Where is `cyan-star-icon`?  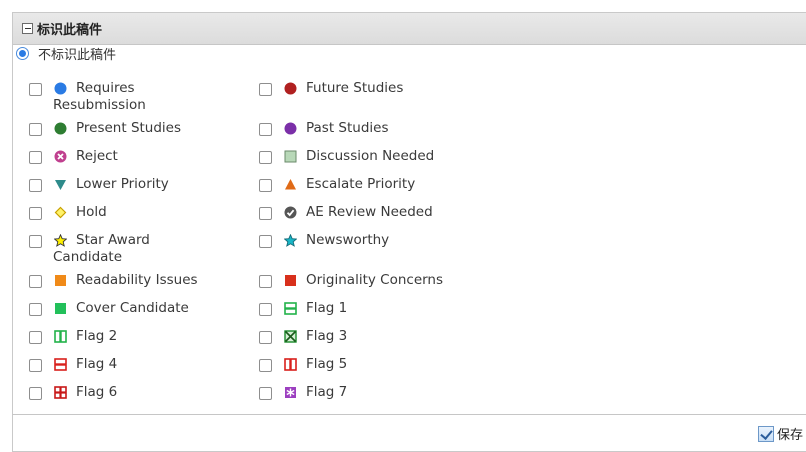
cyan-star-icon is located at coordinates (290, 240).